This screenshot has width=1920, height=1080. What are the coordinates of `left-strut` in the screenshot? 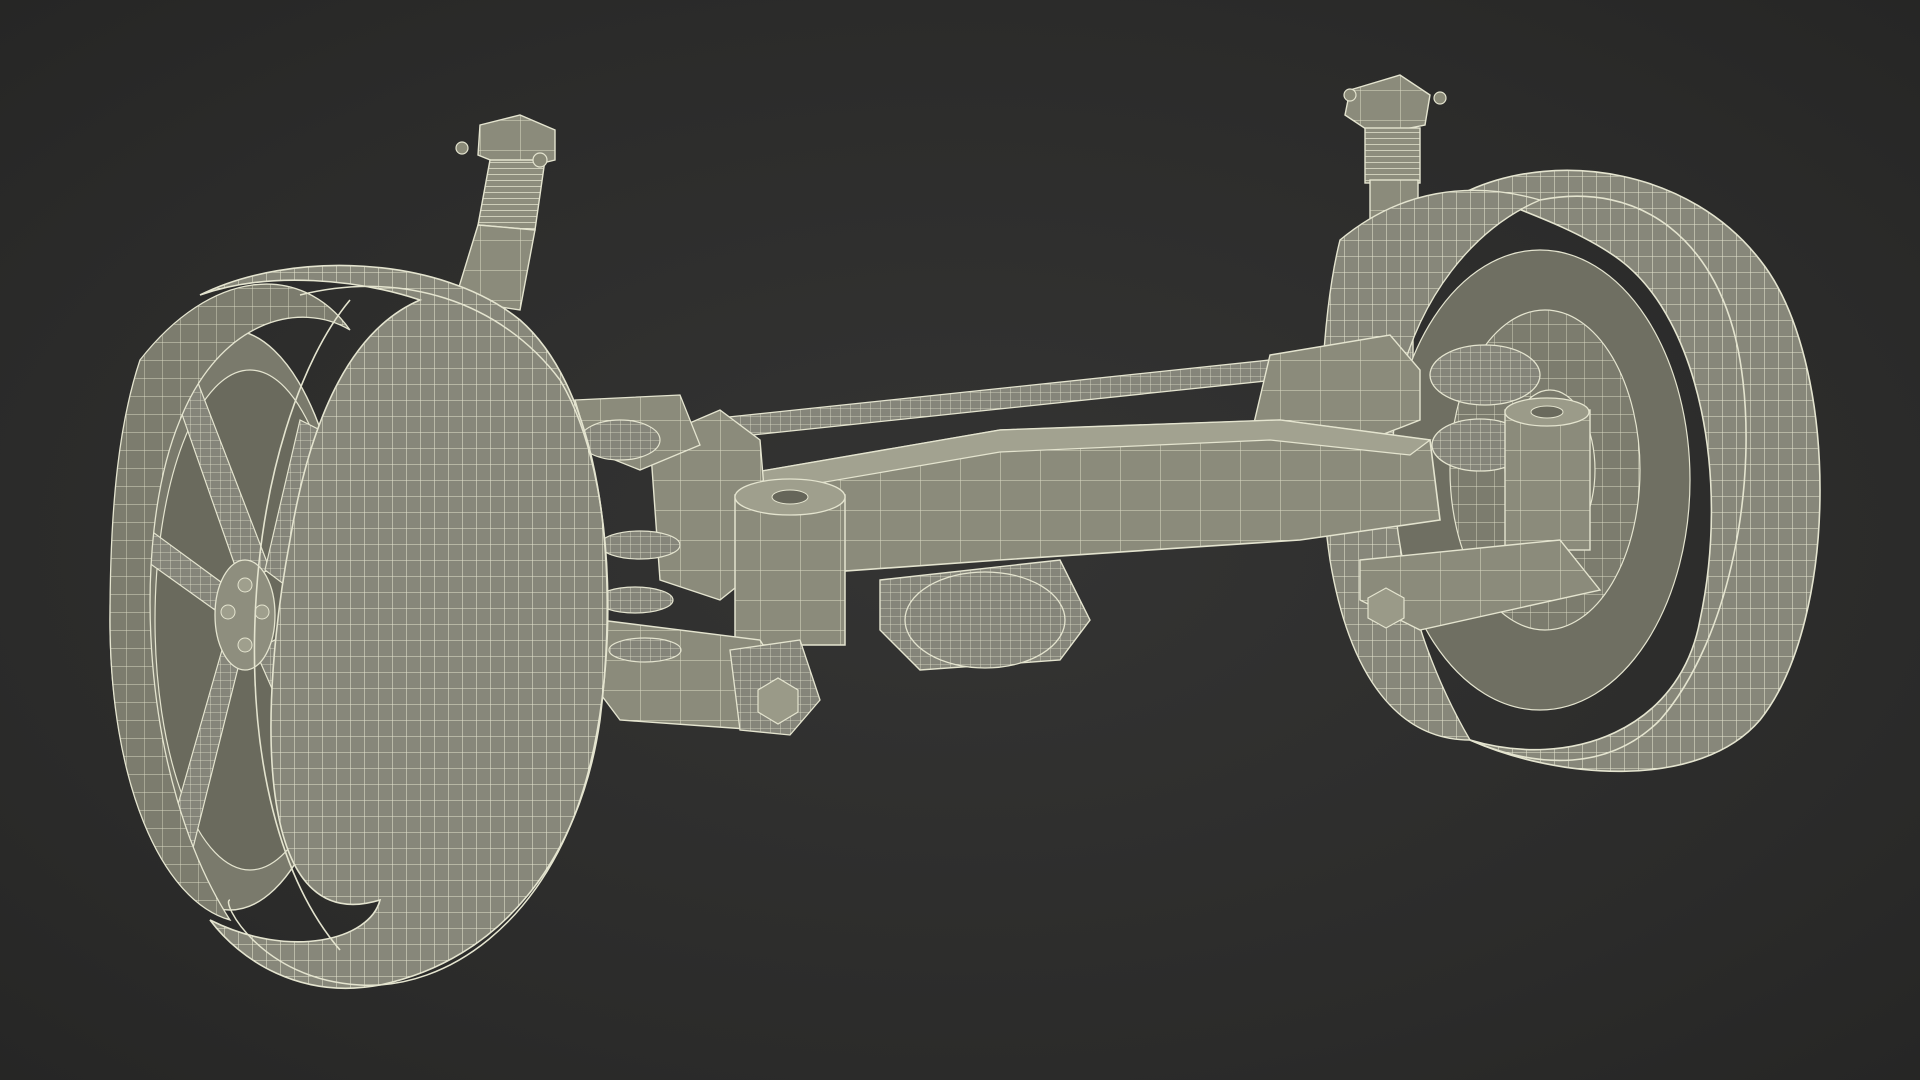 It's located at (505, 212).